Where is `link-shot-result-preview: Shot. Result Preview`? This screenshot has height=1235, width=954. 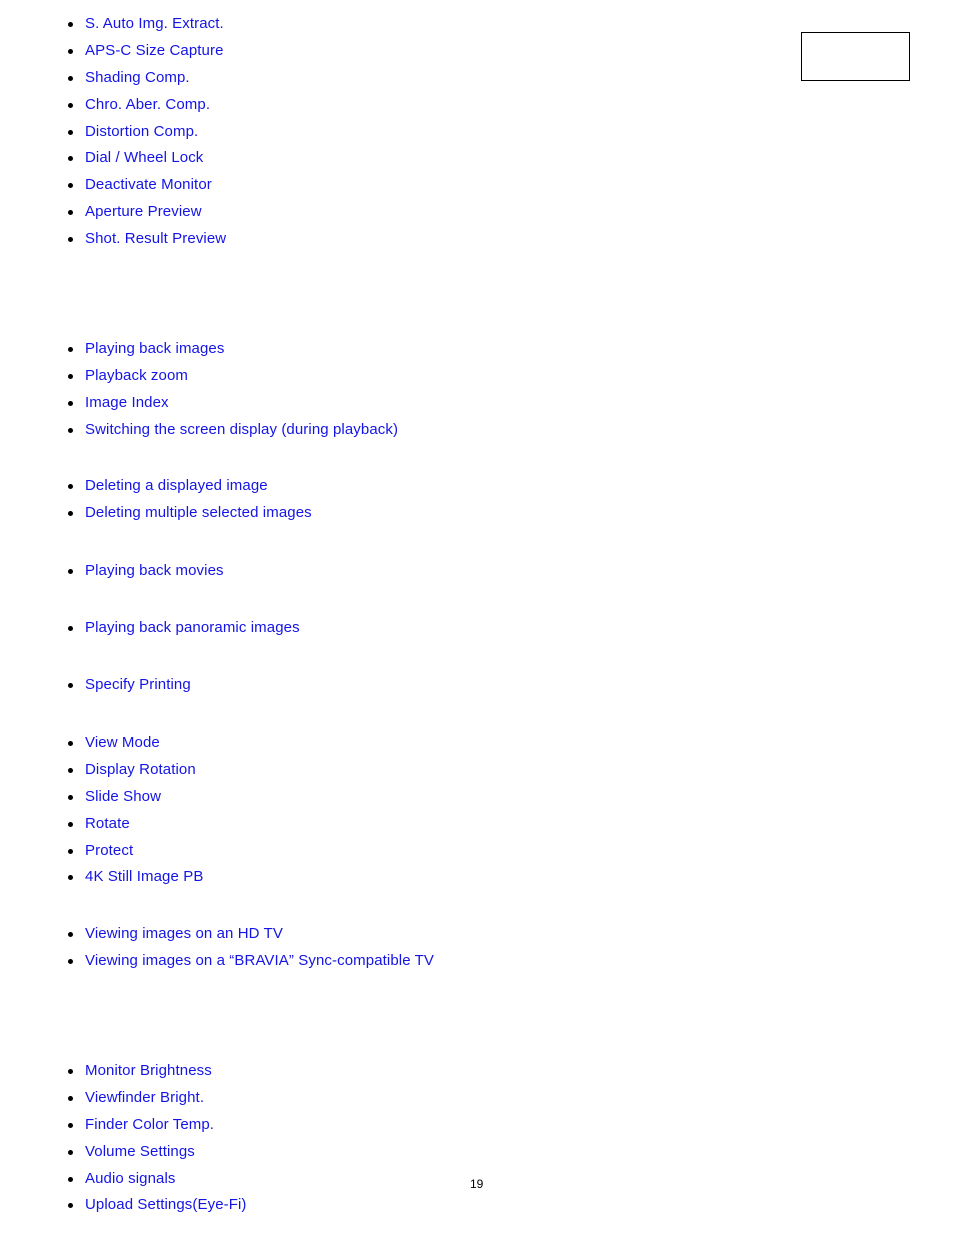 link-shot-result-preview: Shot. Result Preview is located at coordinates (155, 239).